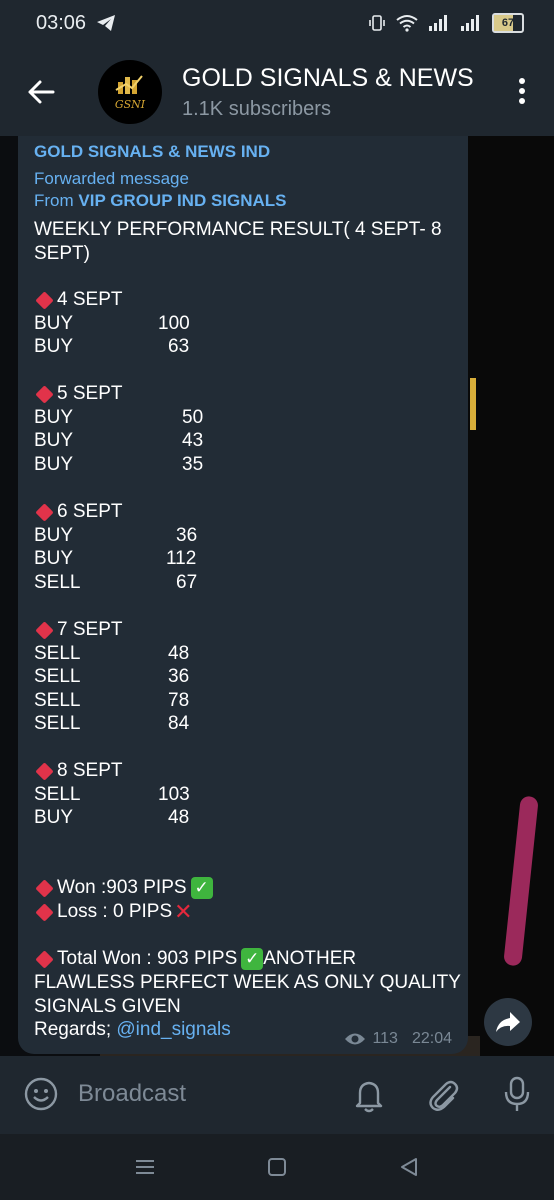 The image size is (554, 1200). I want to click on trade-pips: 78, so click(179, 700).